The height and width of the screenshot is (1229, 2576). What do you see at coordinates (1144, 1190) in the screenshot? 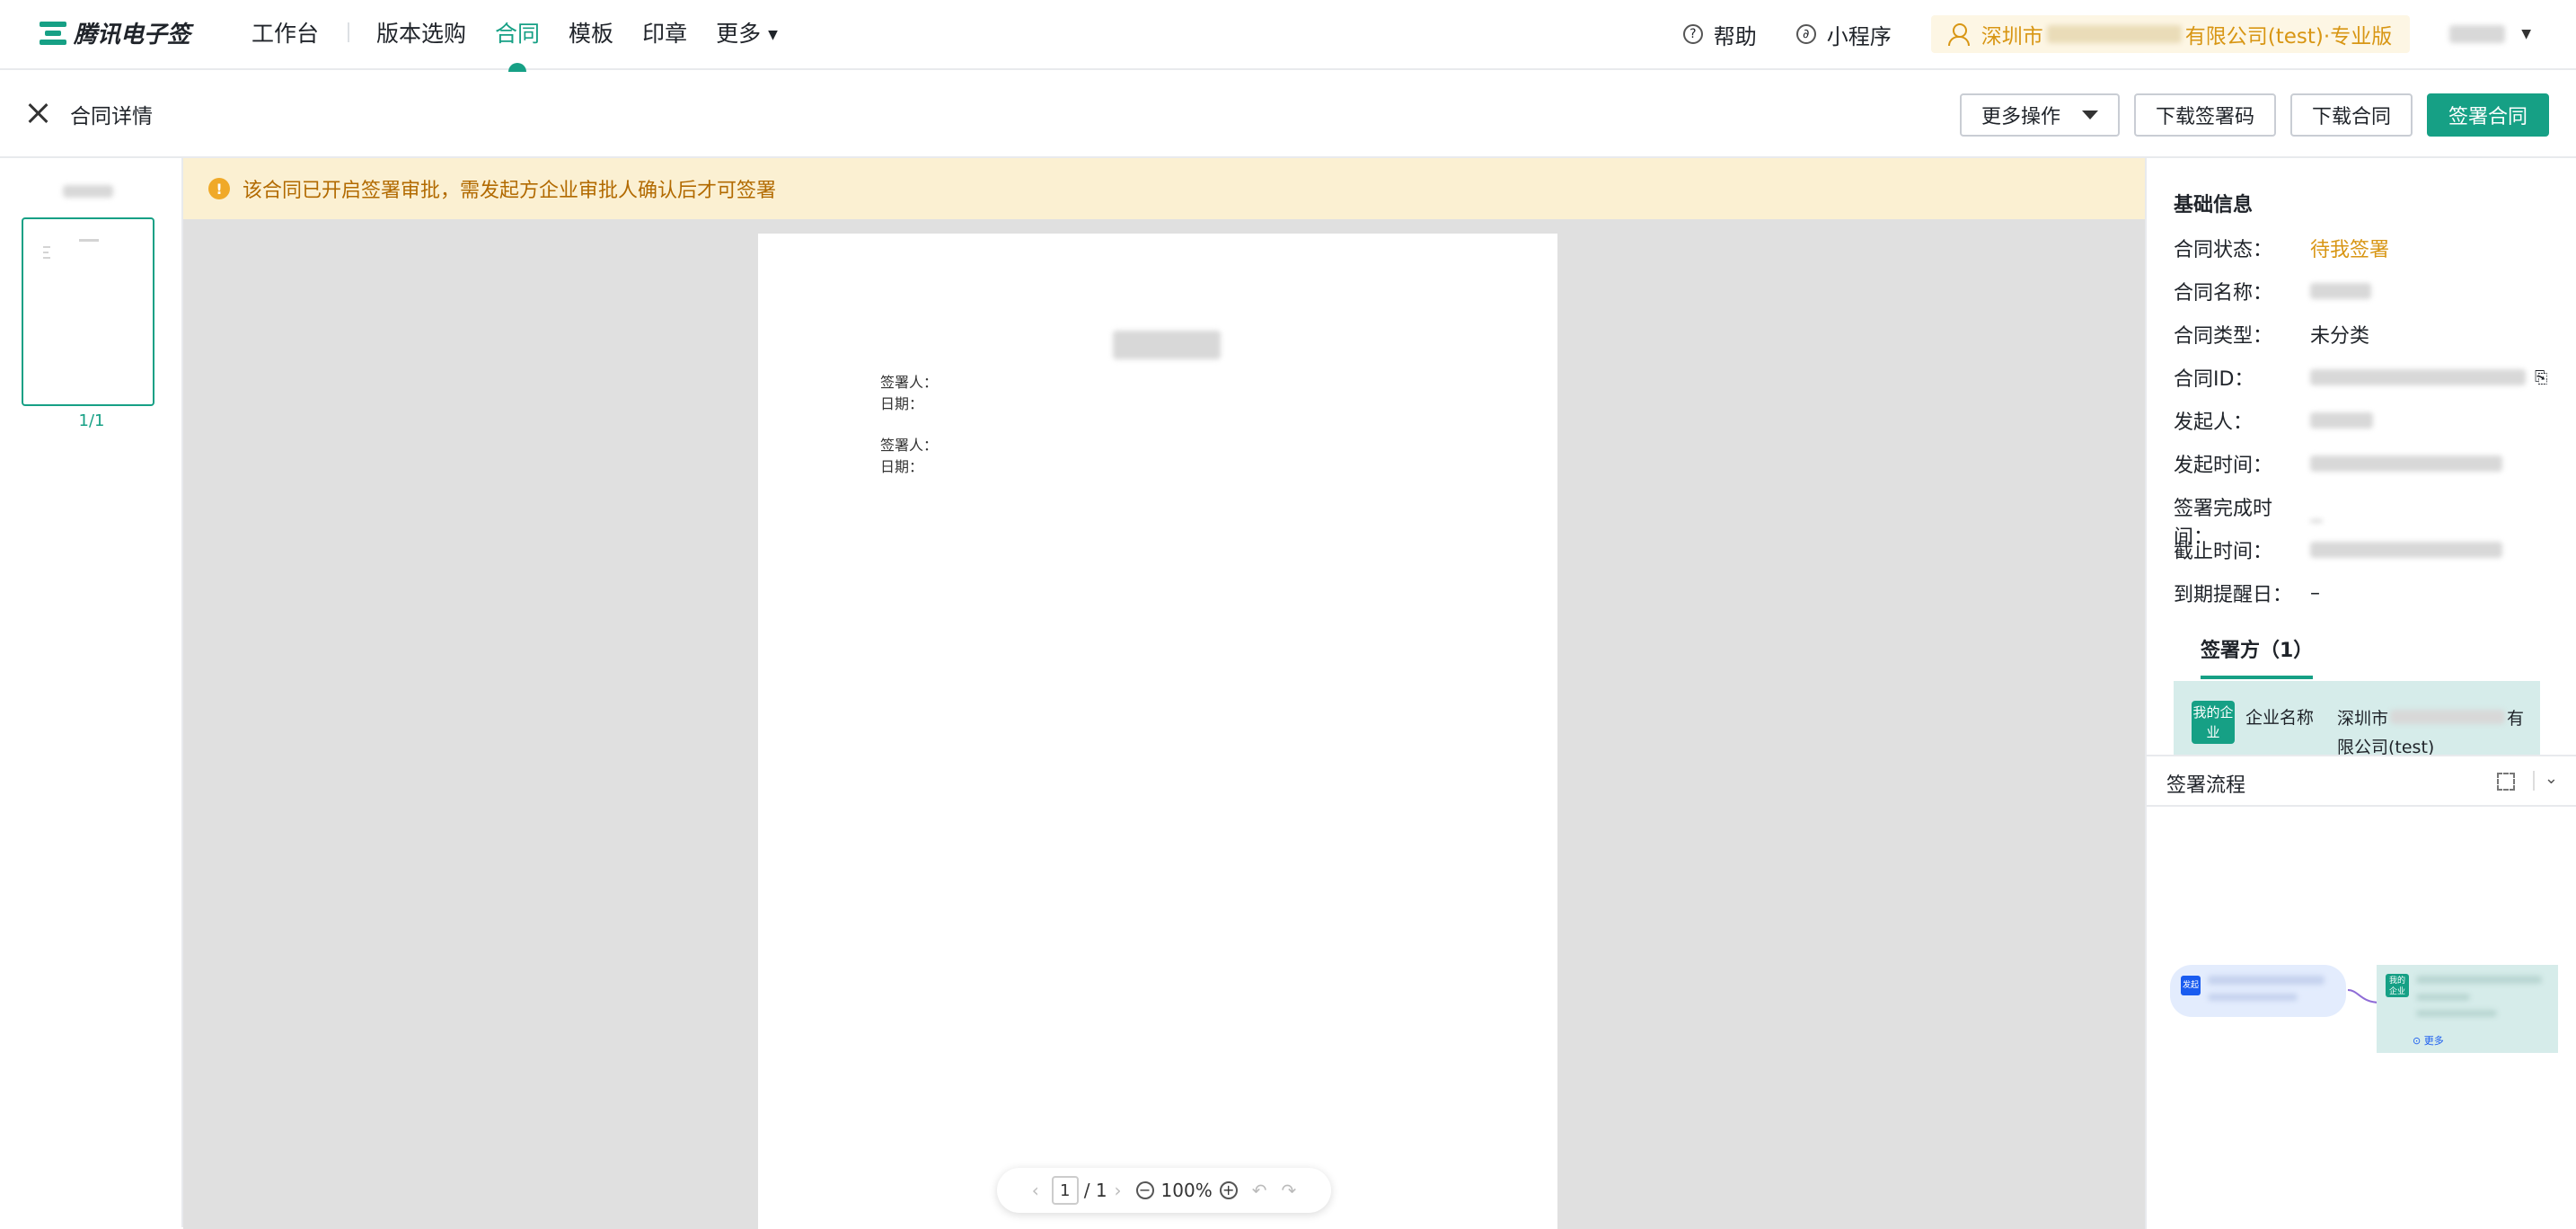
I see `zoom-out-icon: −` at bounding box center [1144, 1190].